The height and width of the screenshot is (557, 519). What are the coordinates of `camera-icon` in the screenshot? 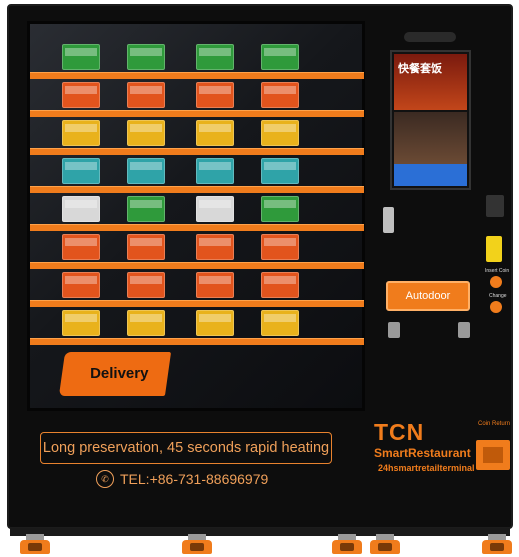 It's located at (430, 37).